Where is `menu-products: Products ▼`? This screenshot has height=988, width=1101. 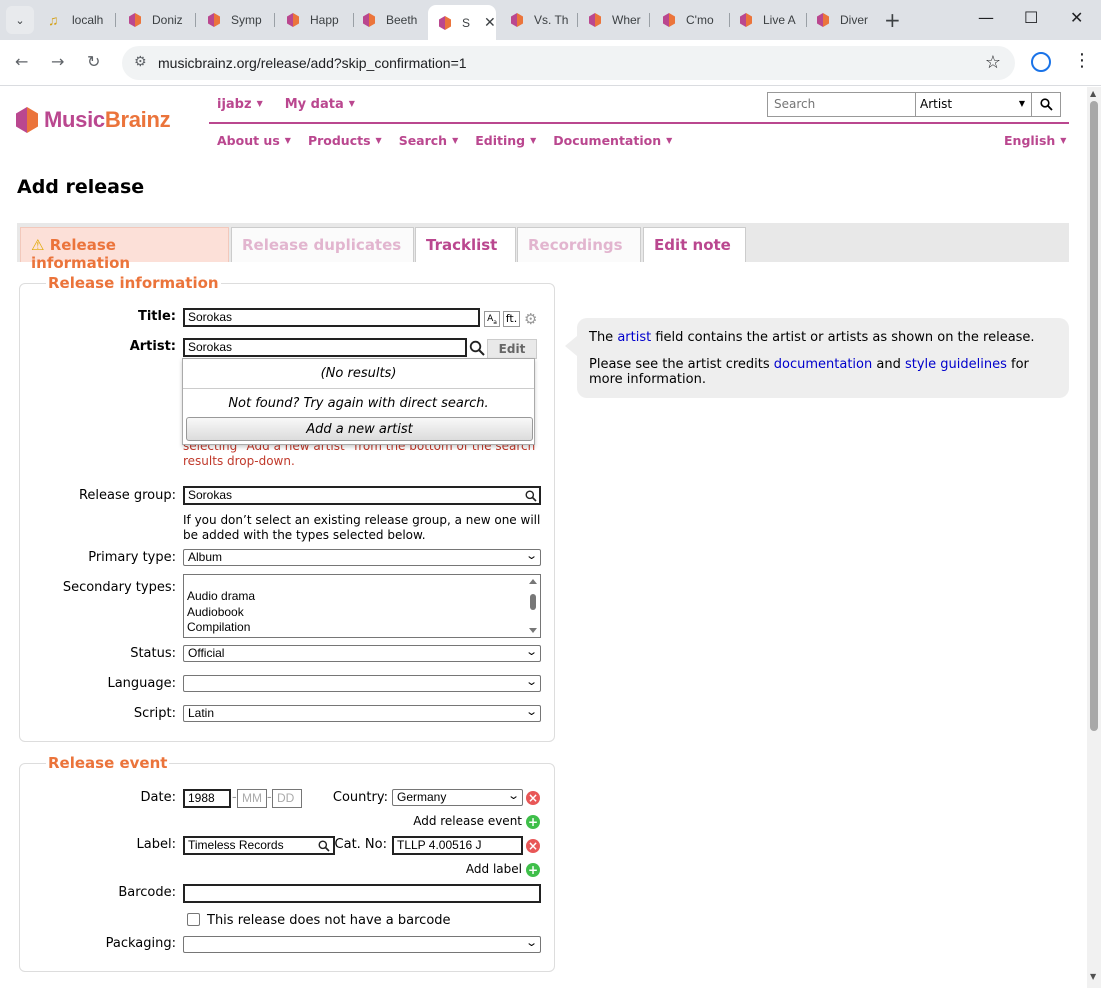 menu-products: Products ▼ is located at coordinates (345, 140).